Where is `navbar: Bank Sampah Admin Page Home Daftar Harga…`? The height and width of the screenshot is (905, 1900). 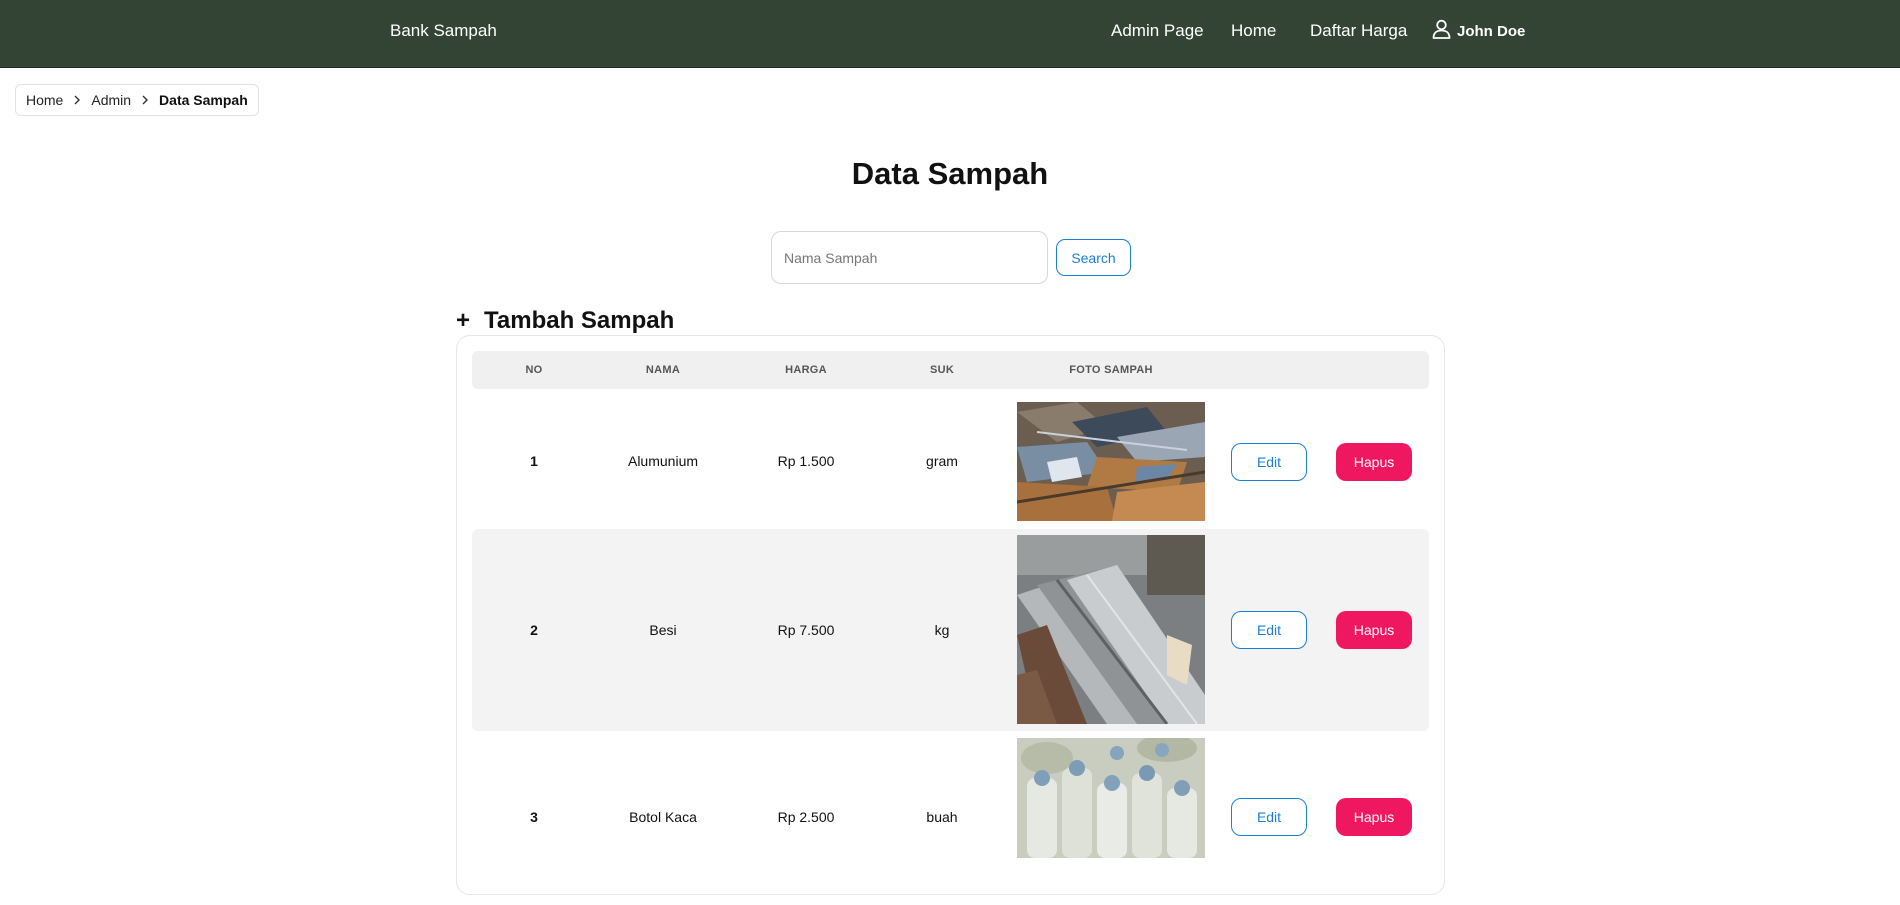
navbar: Bank Sampah Admin Page Home Daftar Harga… is located at coordinates (950, 34).